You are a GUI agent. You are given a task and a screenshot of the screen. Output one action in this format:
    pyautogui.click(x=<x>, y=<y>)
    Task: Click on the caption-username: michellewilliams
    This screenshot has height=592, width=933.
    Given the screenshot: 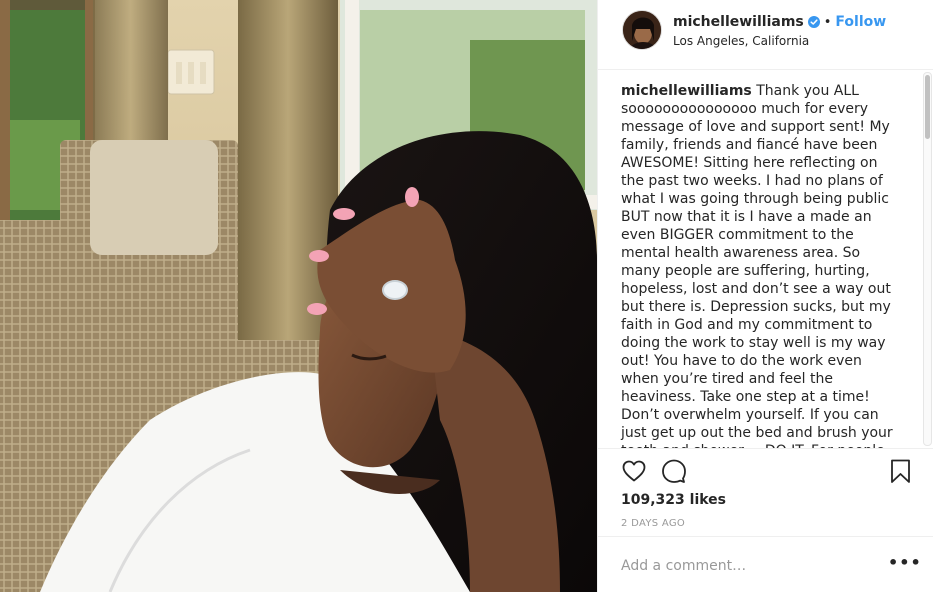 What is the action you would take?
    pyautogui.click(x=686, y=91)
    